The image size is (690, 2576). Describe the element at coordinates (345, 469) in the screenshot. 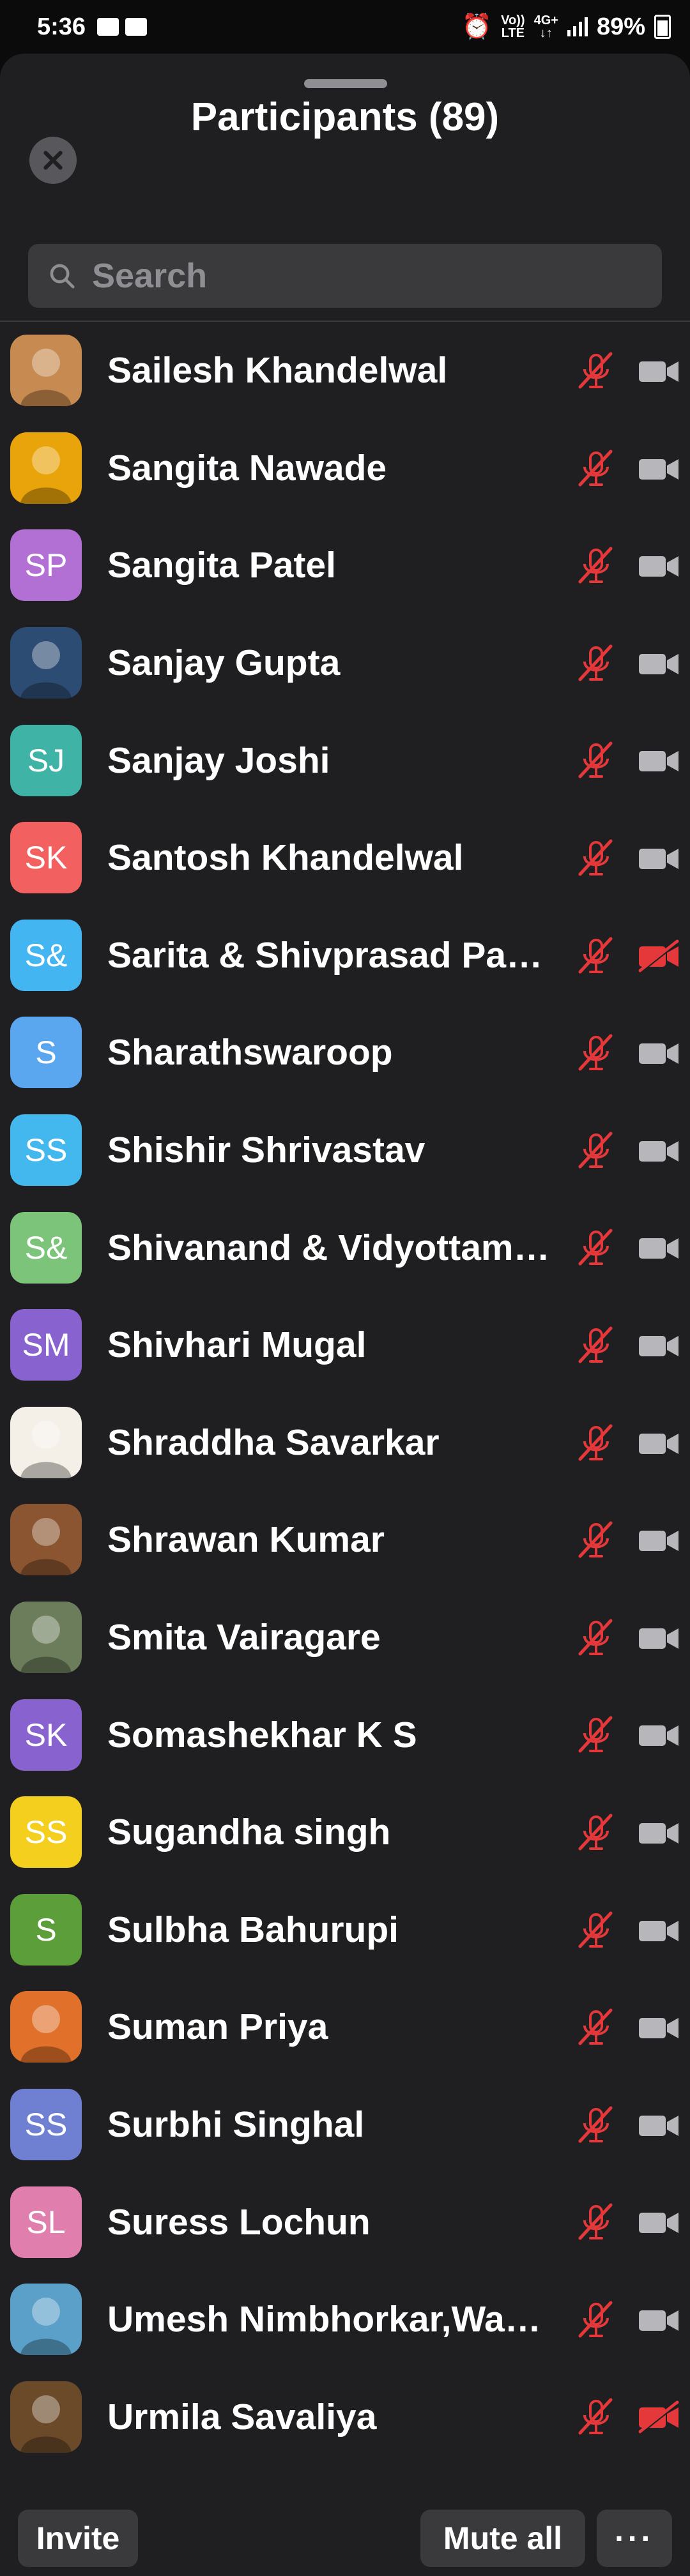

I see `participant-row: Sangita Nawade` at that location.